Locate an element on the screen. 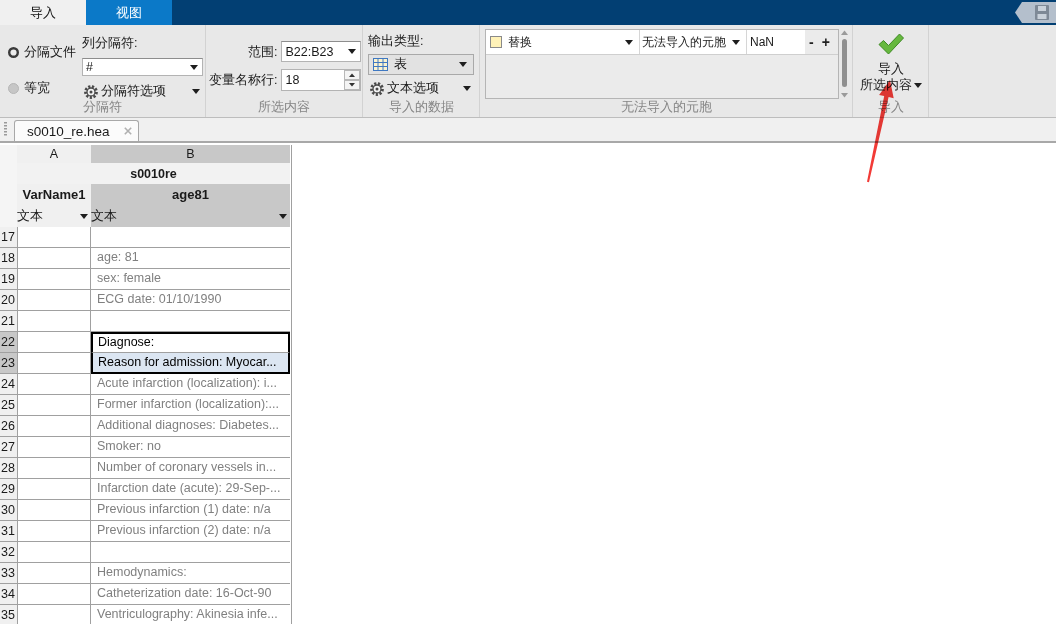 The width and height of the screenshot is (1056, 624). row-header: 19 is located at coordinates (8, 279).